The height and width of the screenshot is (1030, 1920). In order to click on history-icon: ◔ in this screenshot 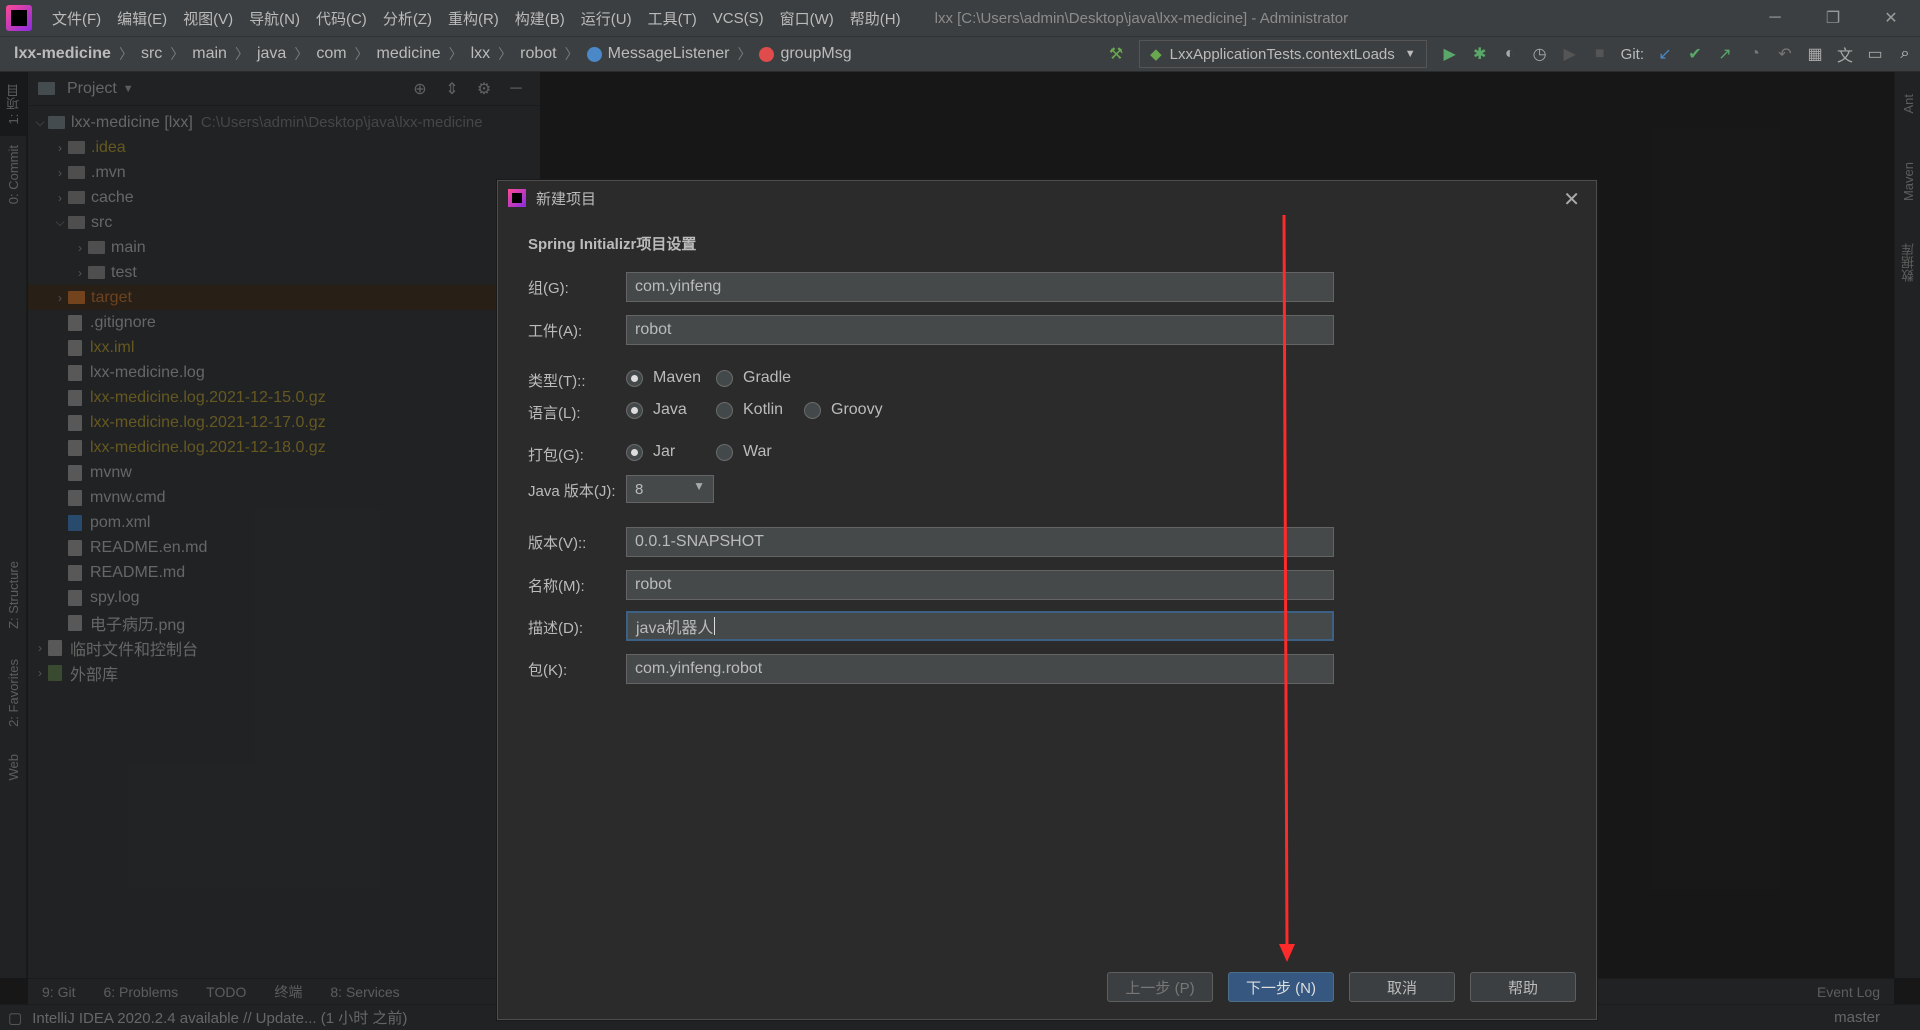, I will do `click(1755, 54)`.